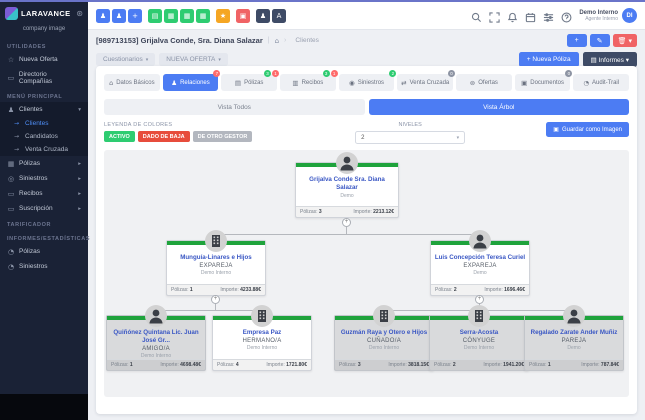 The height and width of the screenshot is (420, 645). What do you see at coordinates (44, 59) in the screenshot?
I see `sidebar-item-nueva-oferta: ☆ Nueva Oferta` at bounding box center [44, 59].